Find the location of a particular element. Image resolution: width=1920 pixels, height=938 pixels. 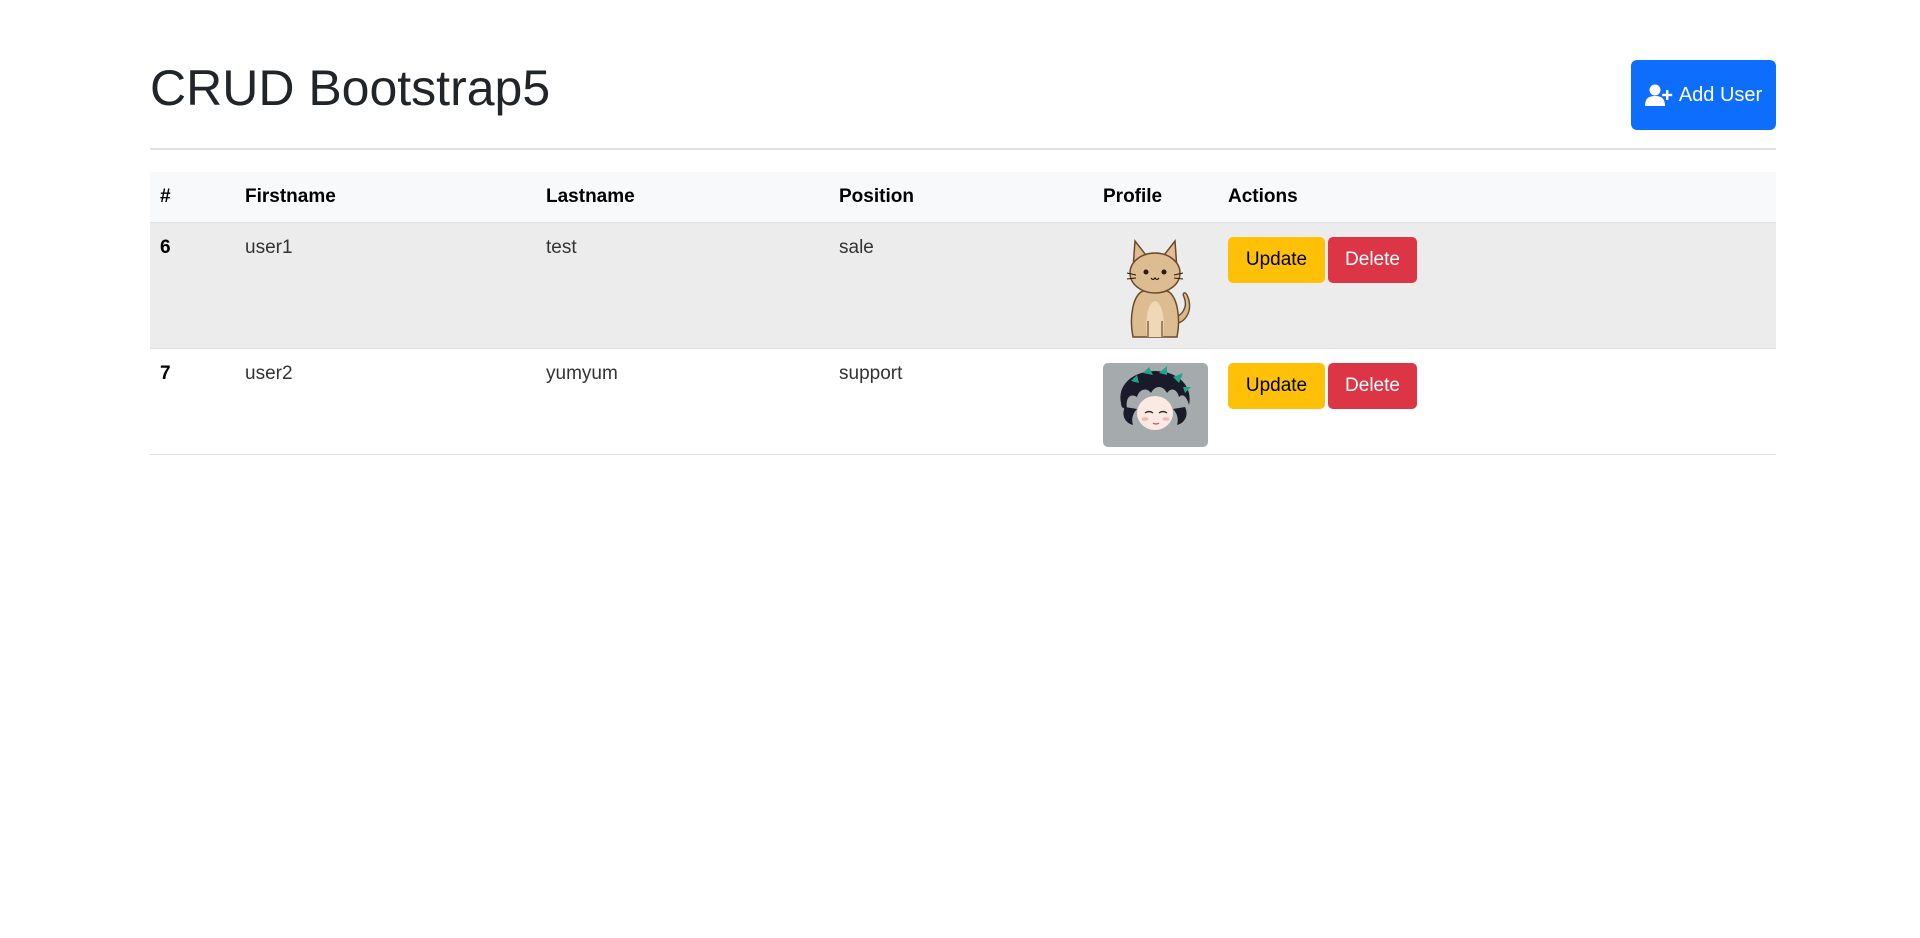

add-user-label: Add User is located at coordinates (1720, 94).